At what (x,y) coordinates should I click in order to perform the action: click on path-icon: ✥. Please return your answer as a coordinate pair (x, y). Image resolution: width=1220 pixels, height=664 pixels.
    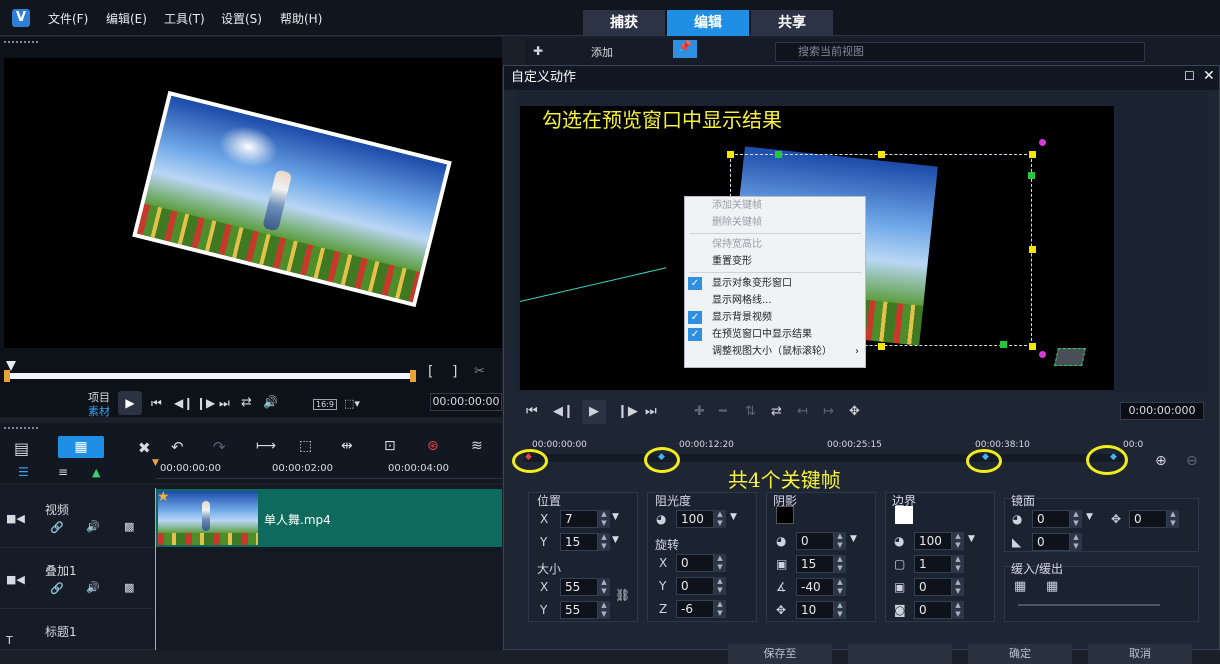
    Looking at the image, I should click on (854, 411).